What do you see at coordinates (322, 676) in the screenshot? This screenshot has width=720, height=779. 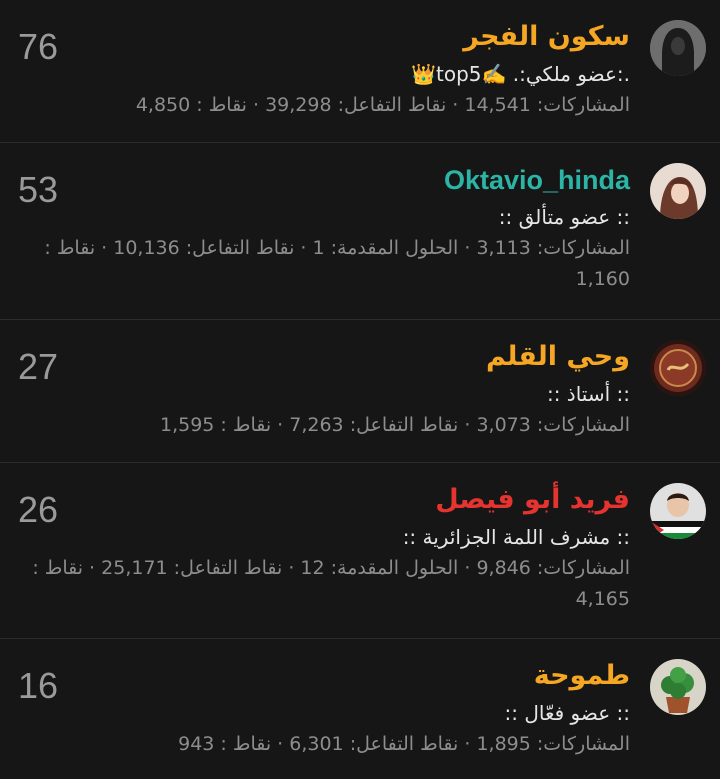 I see `username: طموحة` at bounding box center [322, 676].